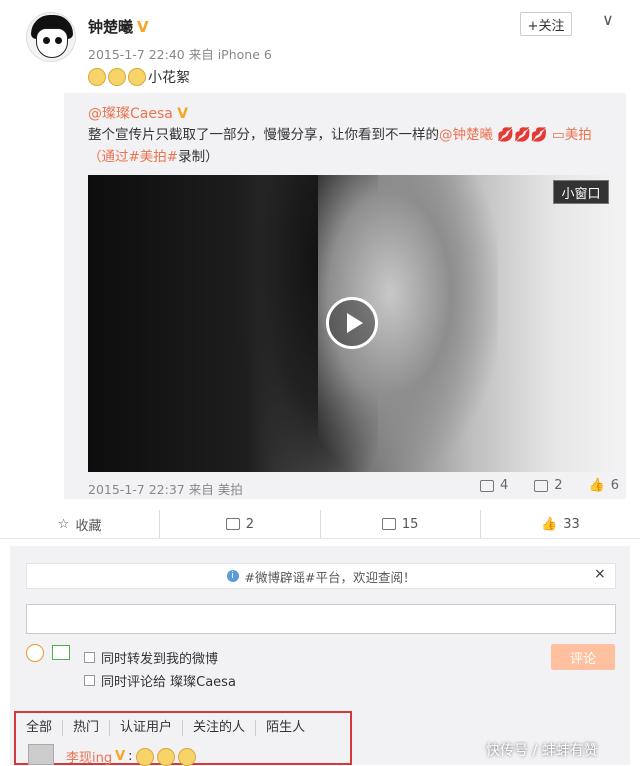  I want to click on repost-to-my-weibo-checkbox: 同时转发到我的微博, so click(151, 657).